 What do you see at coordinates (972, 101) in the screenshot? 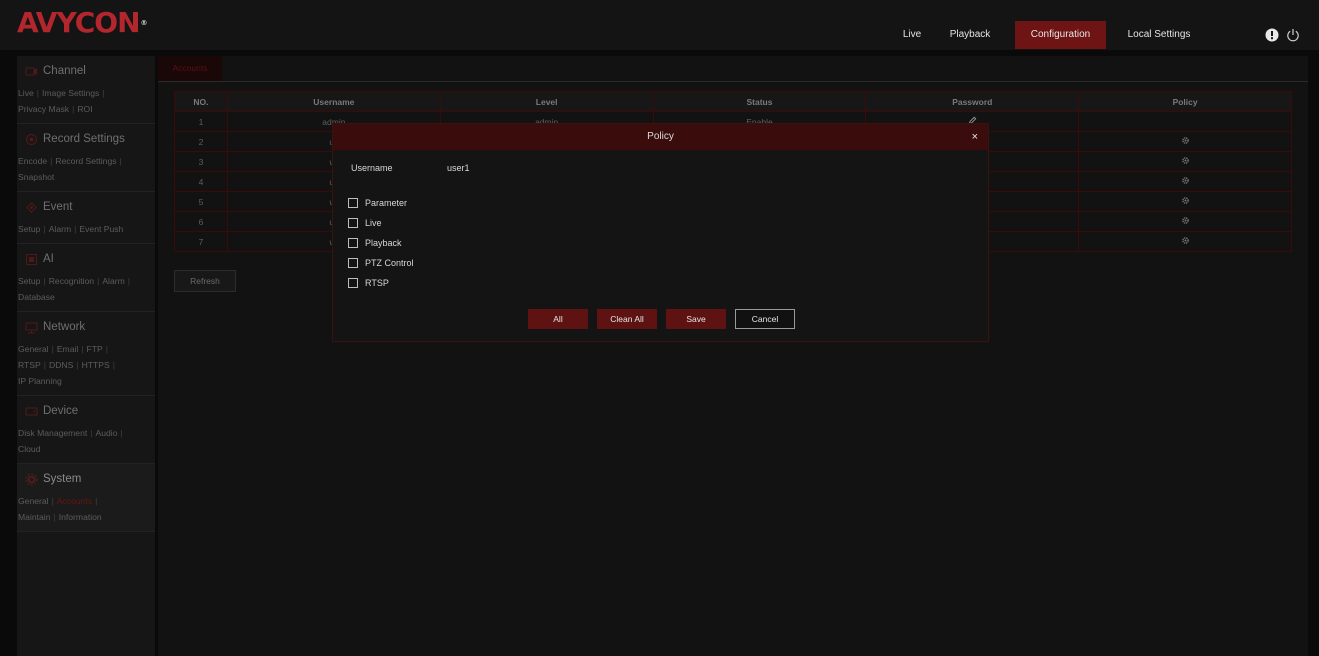
I see `column-header-password: Password` at bounding box center [972, 101].